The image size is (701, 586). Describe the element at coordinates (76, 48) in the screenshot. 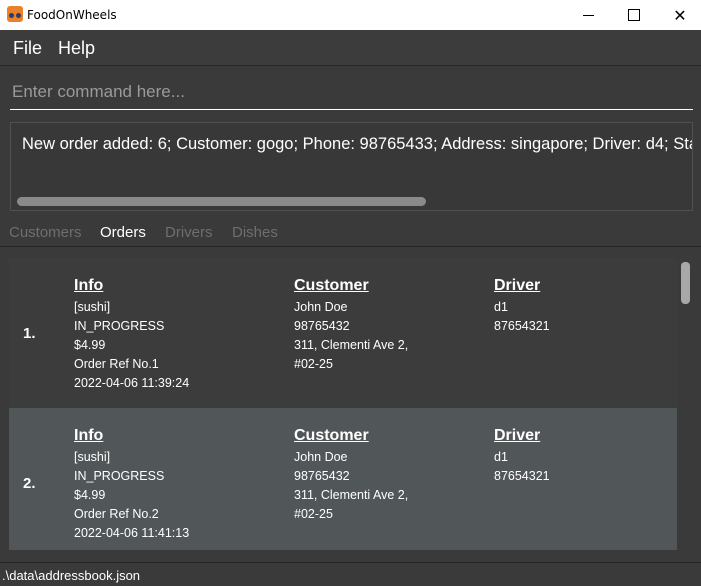

I see `menu-help: Help` at that location.